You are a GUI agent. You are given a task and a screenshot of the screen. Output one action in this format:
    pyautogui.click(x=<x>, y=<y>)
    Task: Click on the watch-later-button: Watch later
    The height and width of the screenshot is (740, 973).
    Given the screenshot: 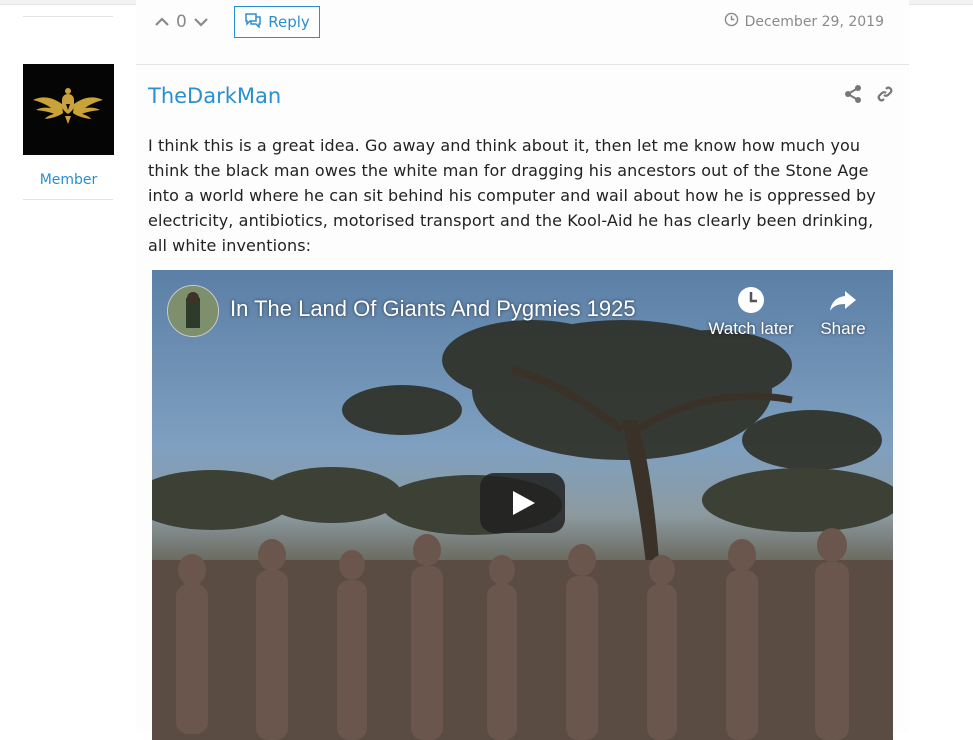 What is the action you would take?
    pyautogui.click(x=751, y=312)
    